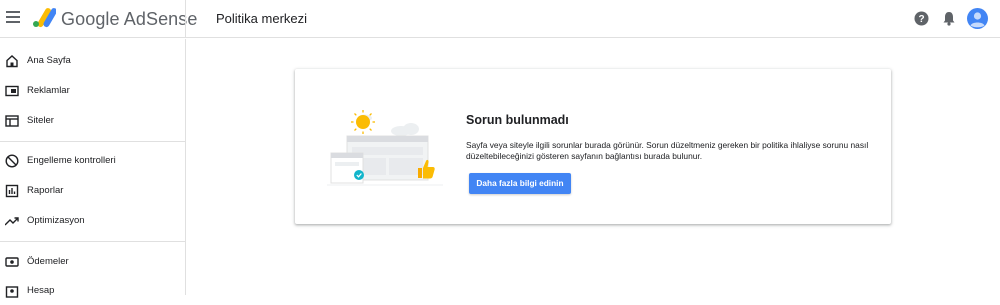 The width and height of the screenshot is (1000, 305). I want to click on sidebar-item-ads: Reklamlar, so click(92, 91).